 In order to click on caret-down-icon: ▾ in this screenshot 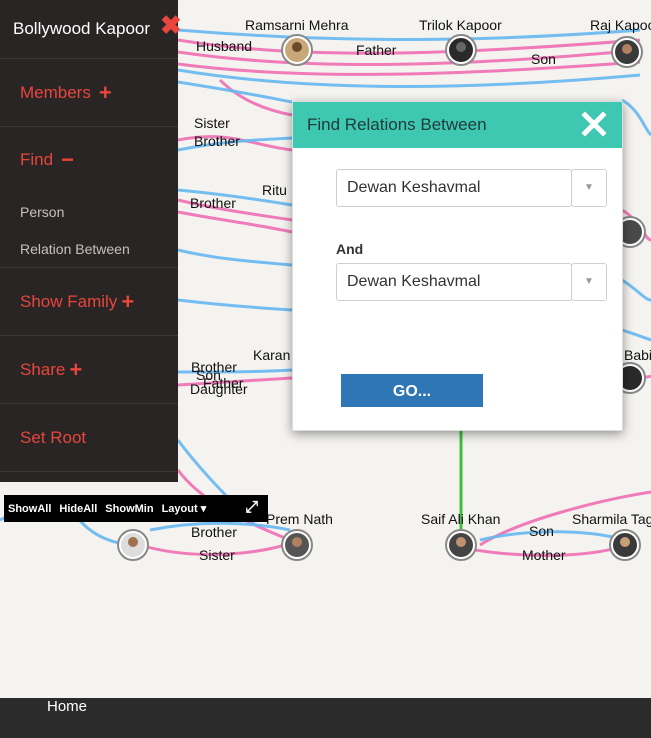, I will do `click(203, 509)`.